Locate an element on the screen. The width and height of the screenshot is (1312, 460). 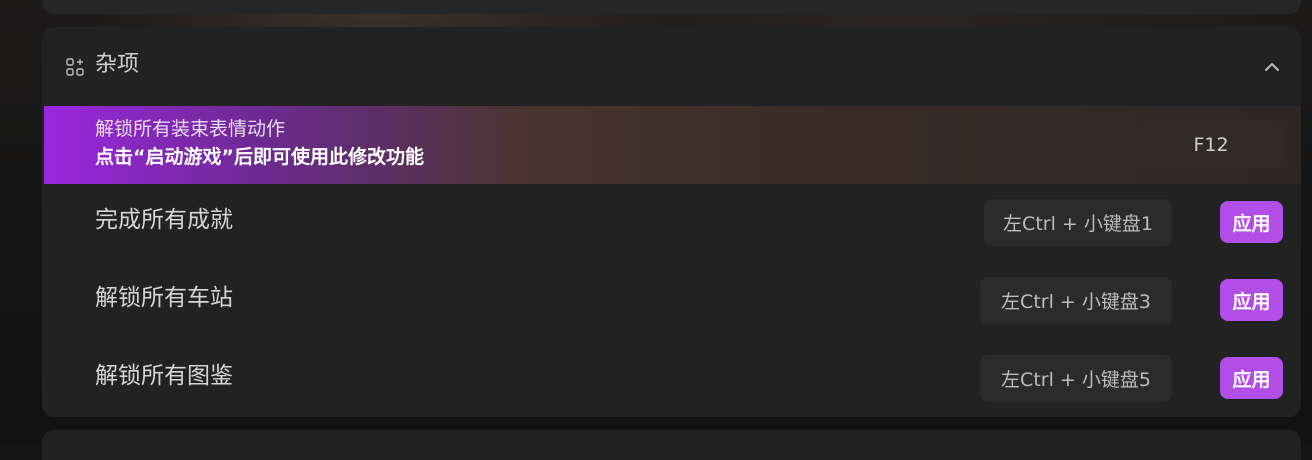
next-section-card is located at coordinates (671, 445).